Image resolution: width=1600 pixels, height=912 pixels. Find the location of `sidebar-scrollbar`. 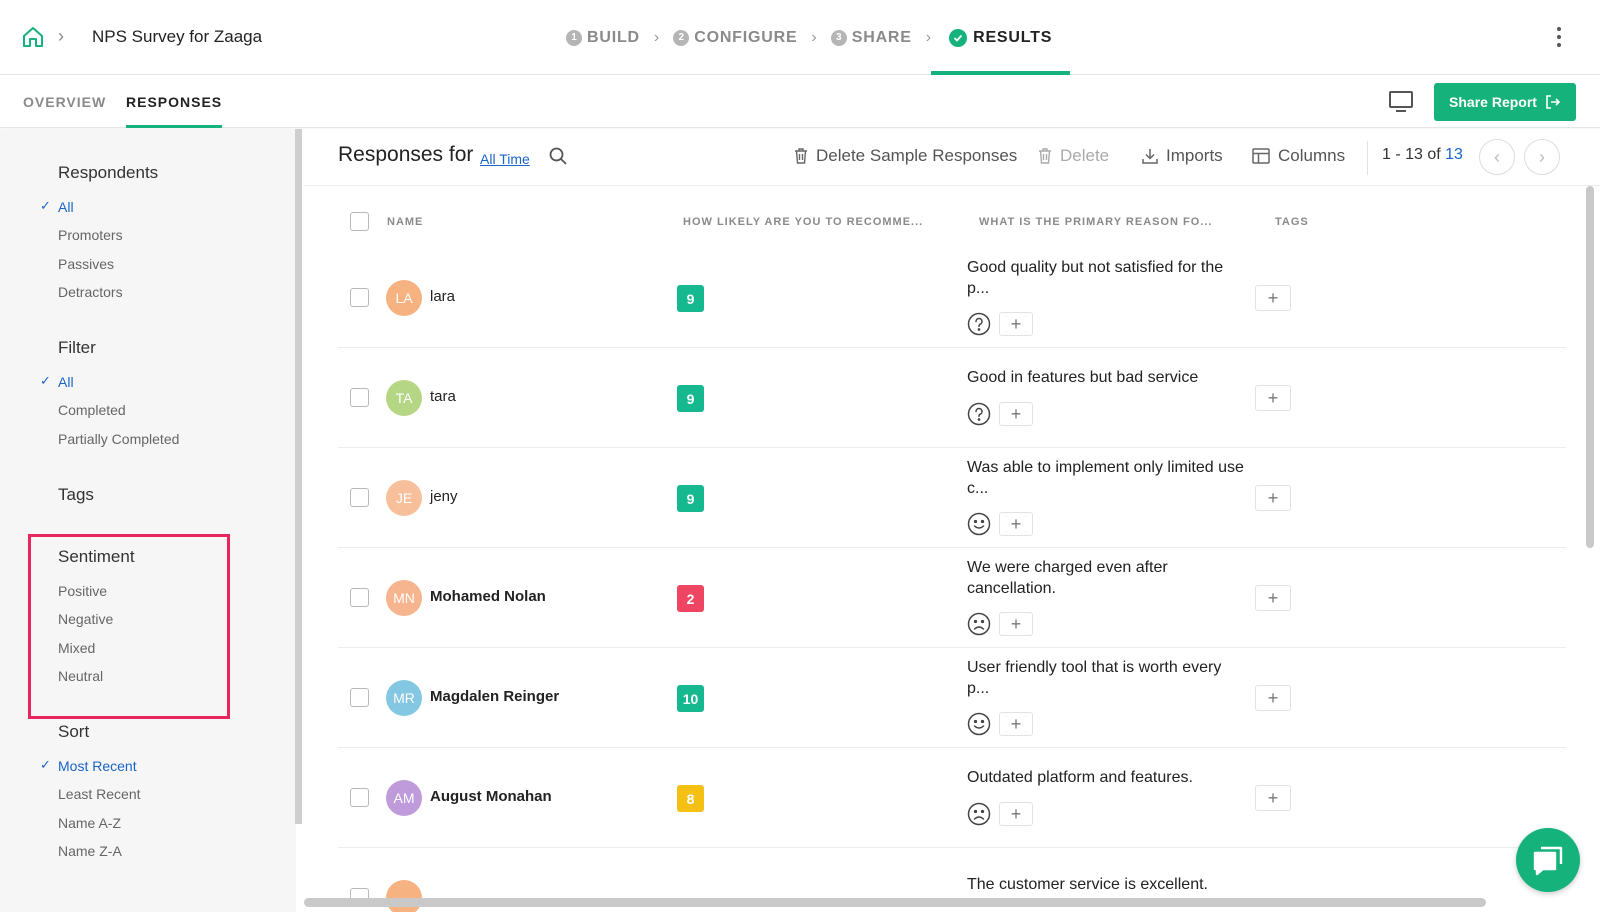

sidebar-scrollbar is located at coordinates (298, 476).